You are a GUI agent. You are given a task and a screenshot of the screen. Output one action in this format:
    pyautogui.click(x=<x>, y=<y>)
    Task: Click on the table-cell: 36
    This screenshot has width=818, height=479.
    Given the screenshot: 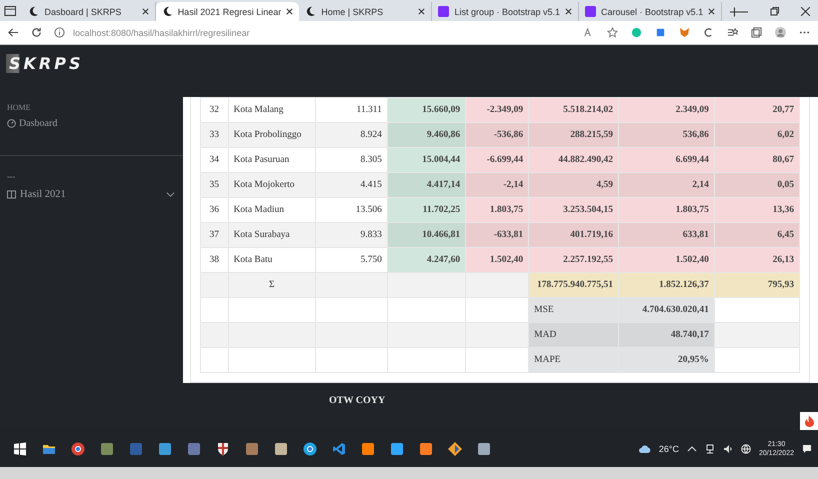 What is the action you would take?
    pyautogui.click(x=214, y=210)
    